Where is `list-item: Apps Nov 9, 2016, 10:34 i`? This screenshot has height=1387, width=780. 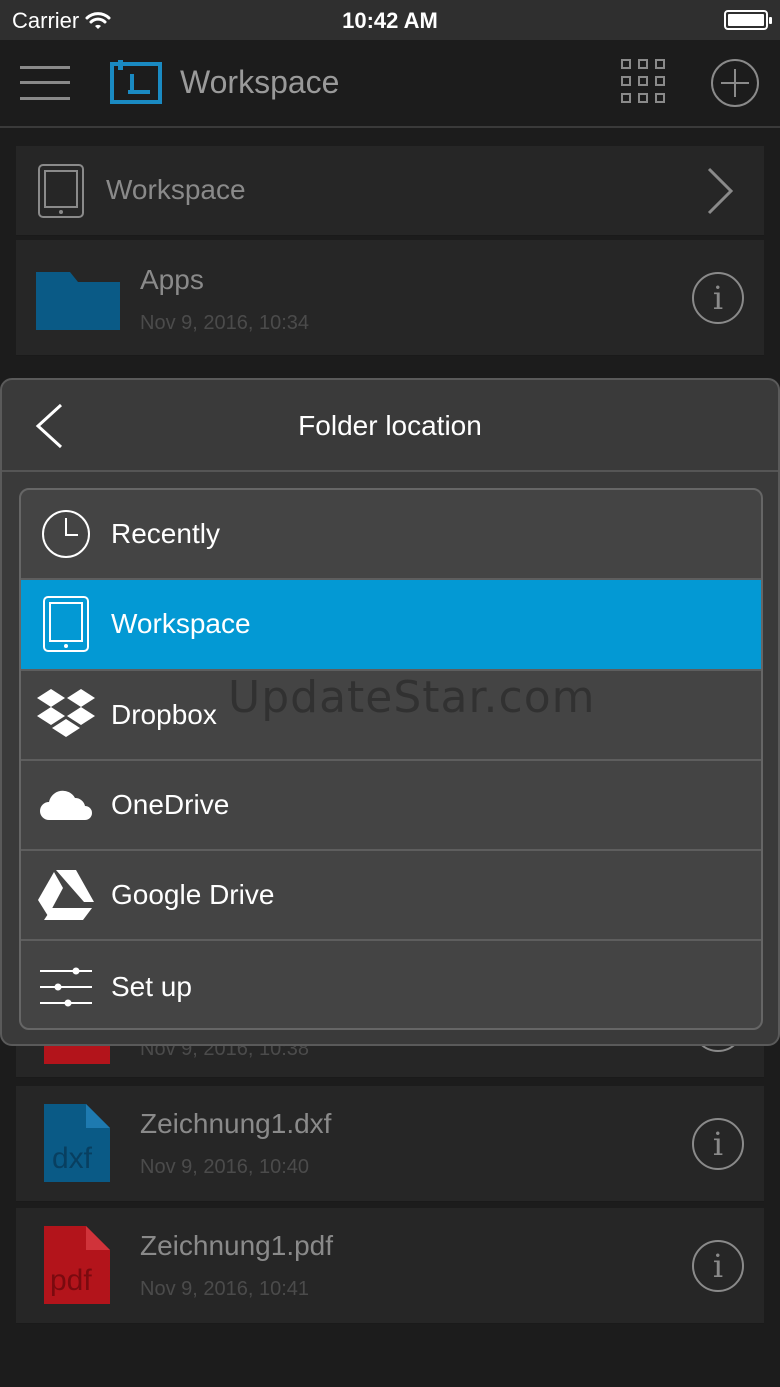 list-item: Apps Nov 9, 2016, 10:34 i is located at coordinates (390, 298).